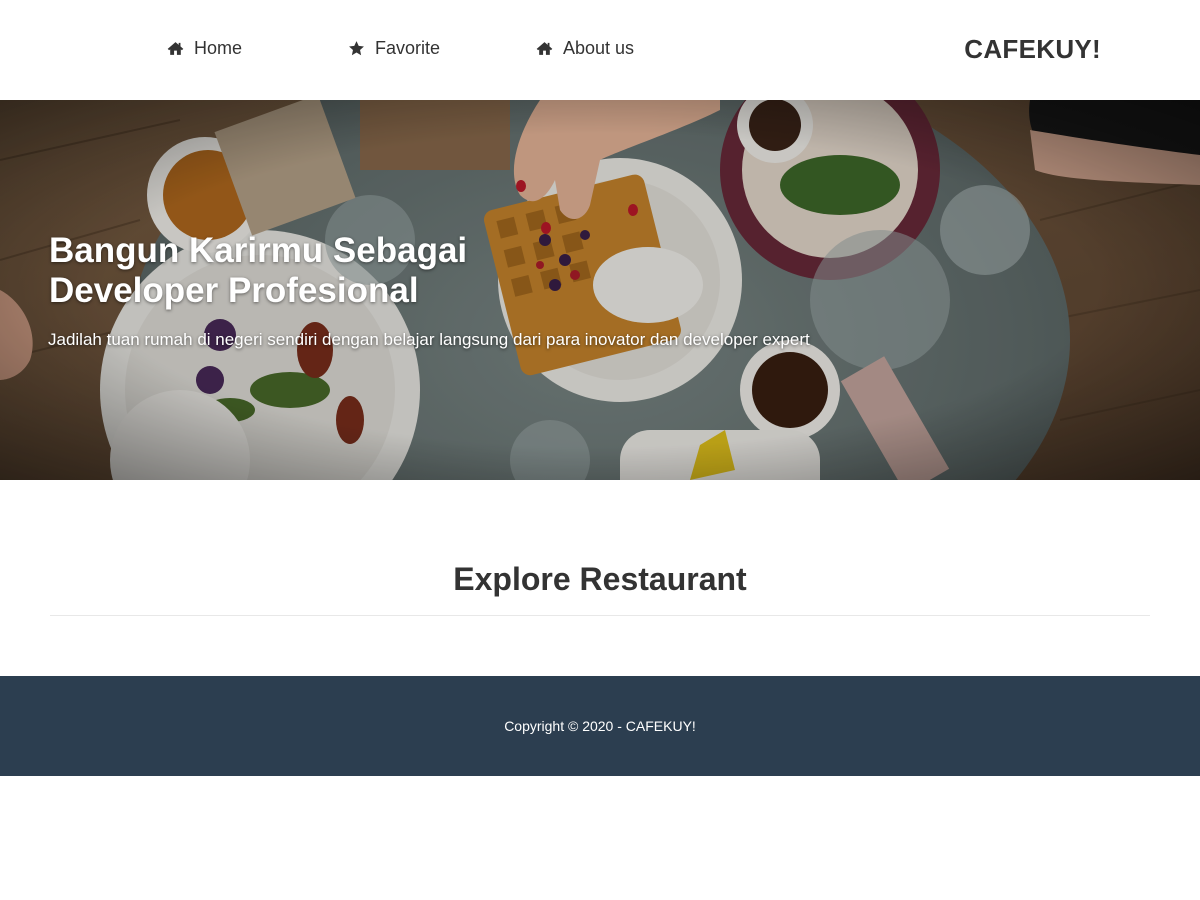 The width and height of the screenshot is (1200, 900). I want to click on nav-item-home: Home, so click(204, 48).